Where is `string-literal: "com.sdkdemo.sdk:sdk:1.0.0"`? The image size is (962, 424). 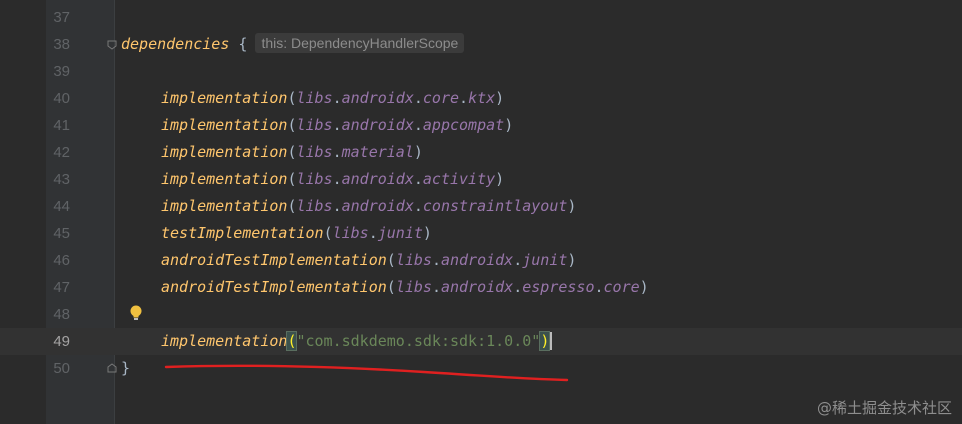 string-literal: "com.sdkdemo.sdk:sdk:1.0.0" is located at coordinates (418, 341).